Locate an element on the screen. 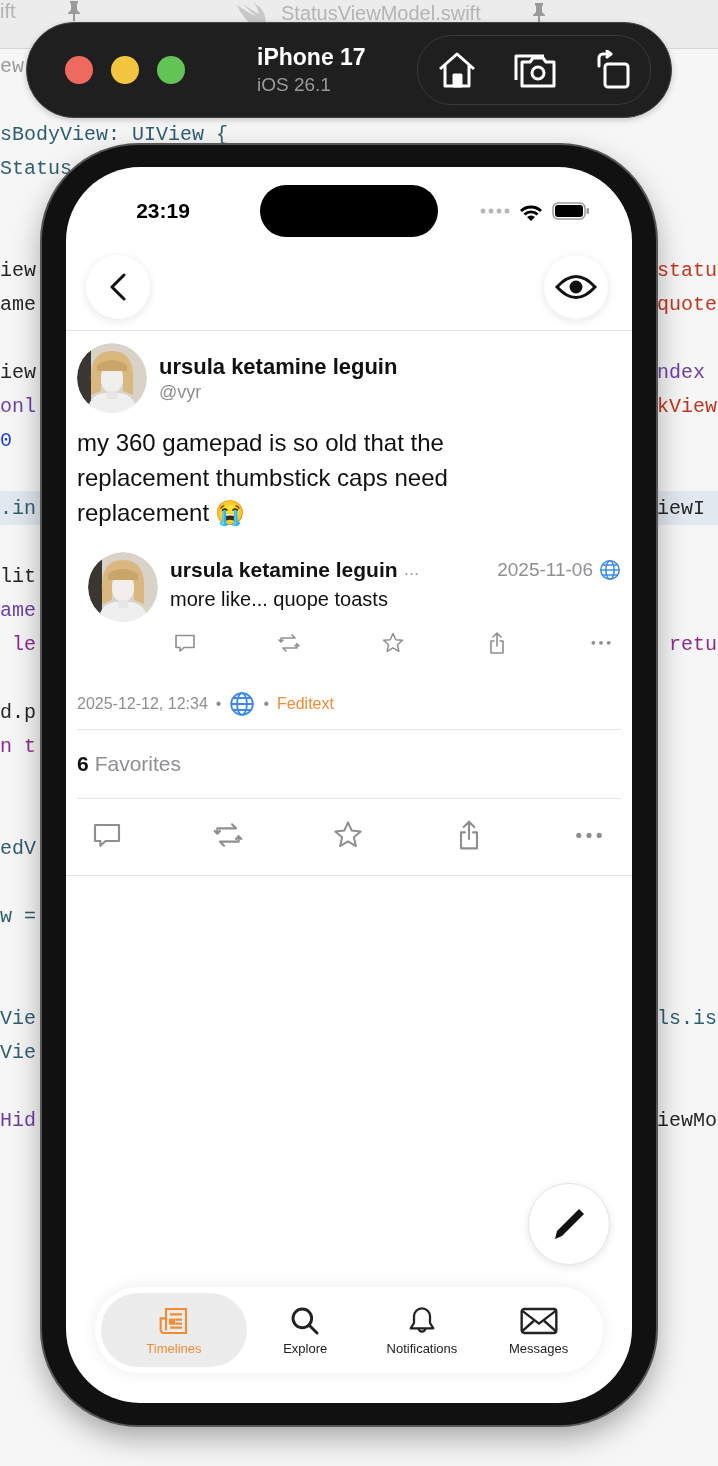 The height and width of the screenshot is (1466, 718). camera-icon is located at coordinates (536, 70).